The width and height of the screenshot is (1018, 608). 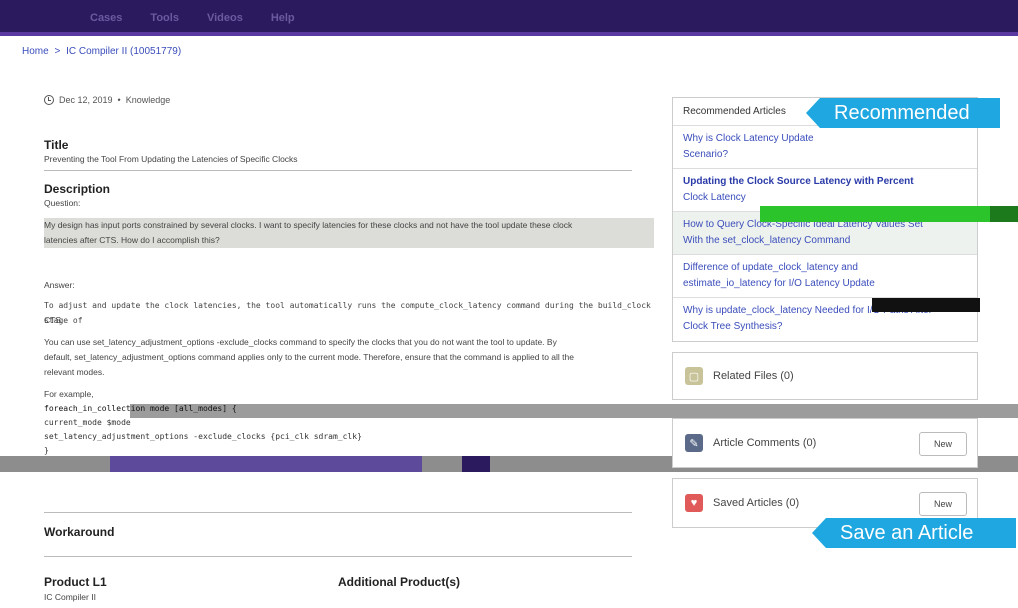 What do you see at coordinates (164, 18) in the screenshot?
I see `nav-item-tools: Tools` at bounding box center [164, 18].